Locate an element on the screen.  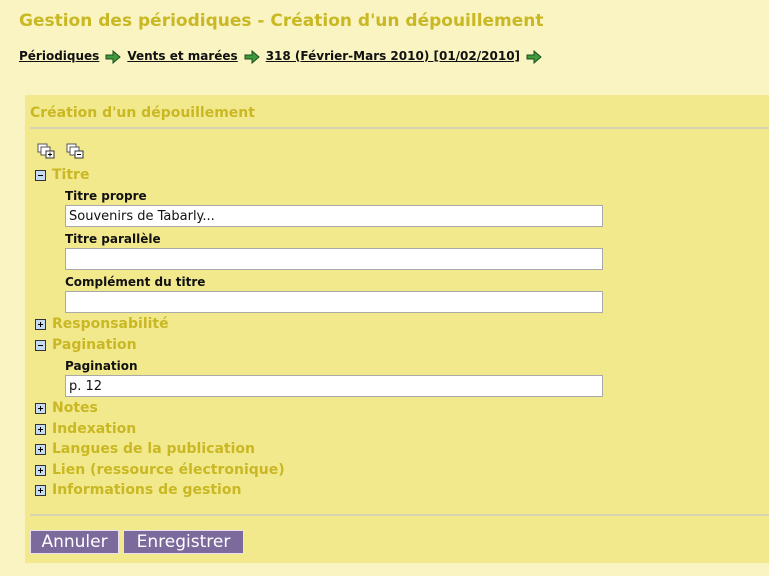
titre-propre-input is located at coordinates (334, 216).